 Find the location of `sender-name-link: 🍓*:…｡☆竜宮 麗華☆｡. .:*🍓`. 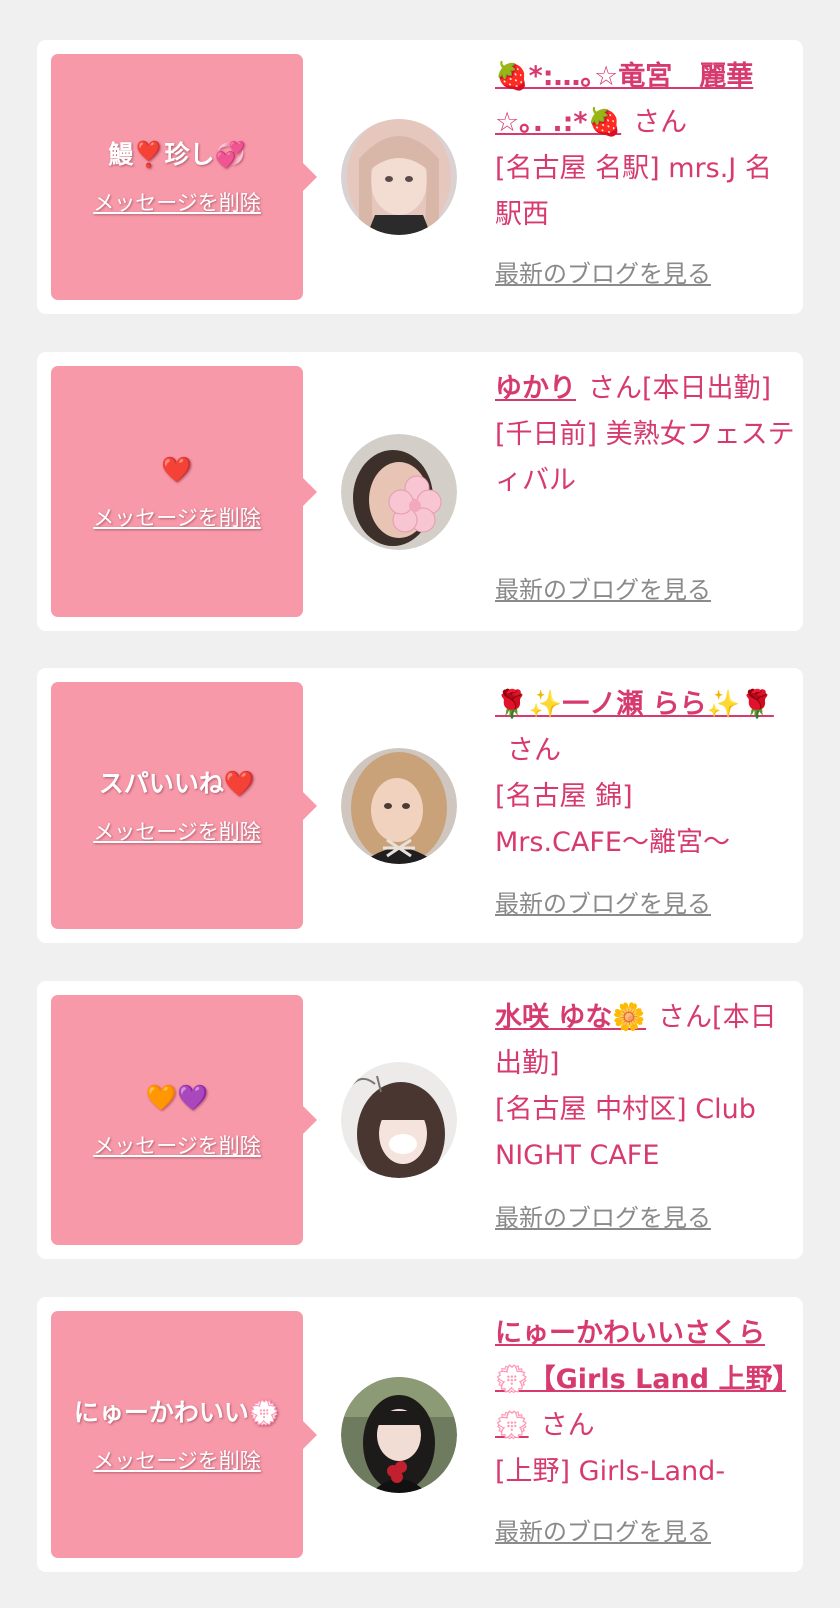

sender-name-link: 🍓*:…｡☆竜宮 麗華☆｡. .:*🍓 is located at coordinates (624, 99).